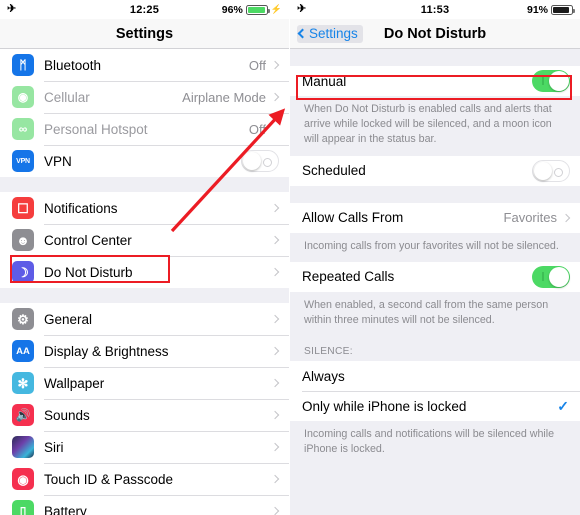 This screenshot has height=515, width=580. What do you see at coordinates (54, 447) in the screenshot?
I see `row-label: Siri` at bounding box center [54, 447].